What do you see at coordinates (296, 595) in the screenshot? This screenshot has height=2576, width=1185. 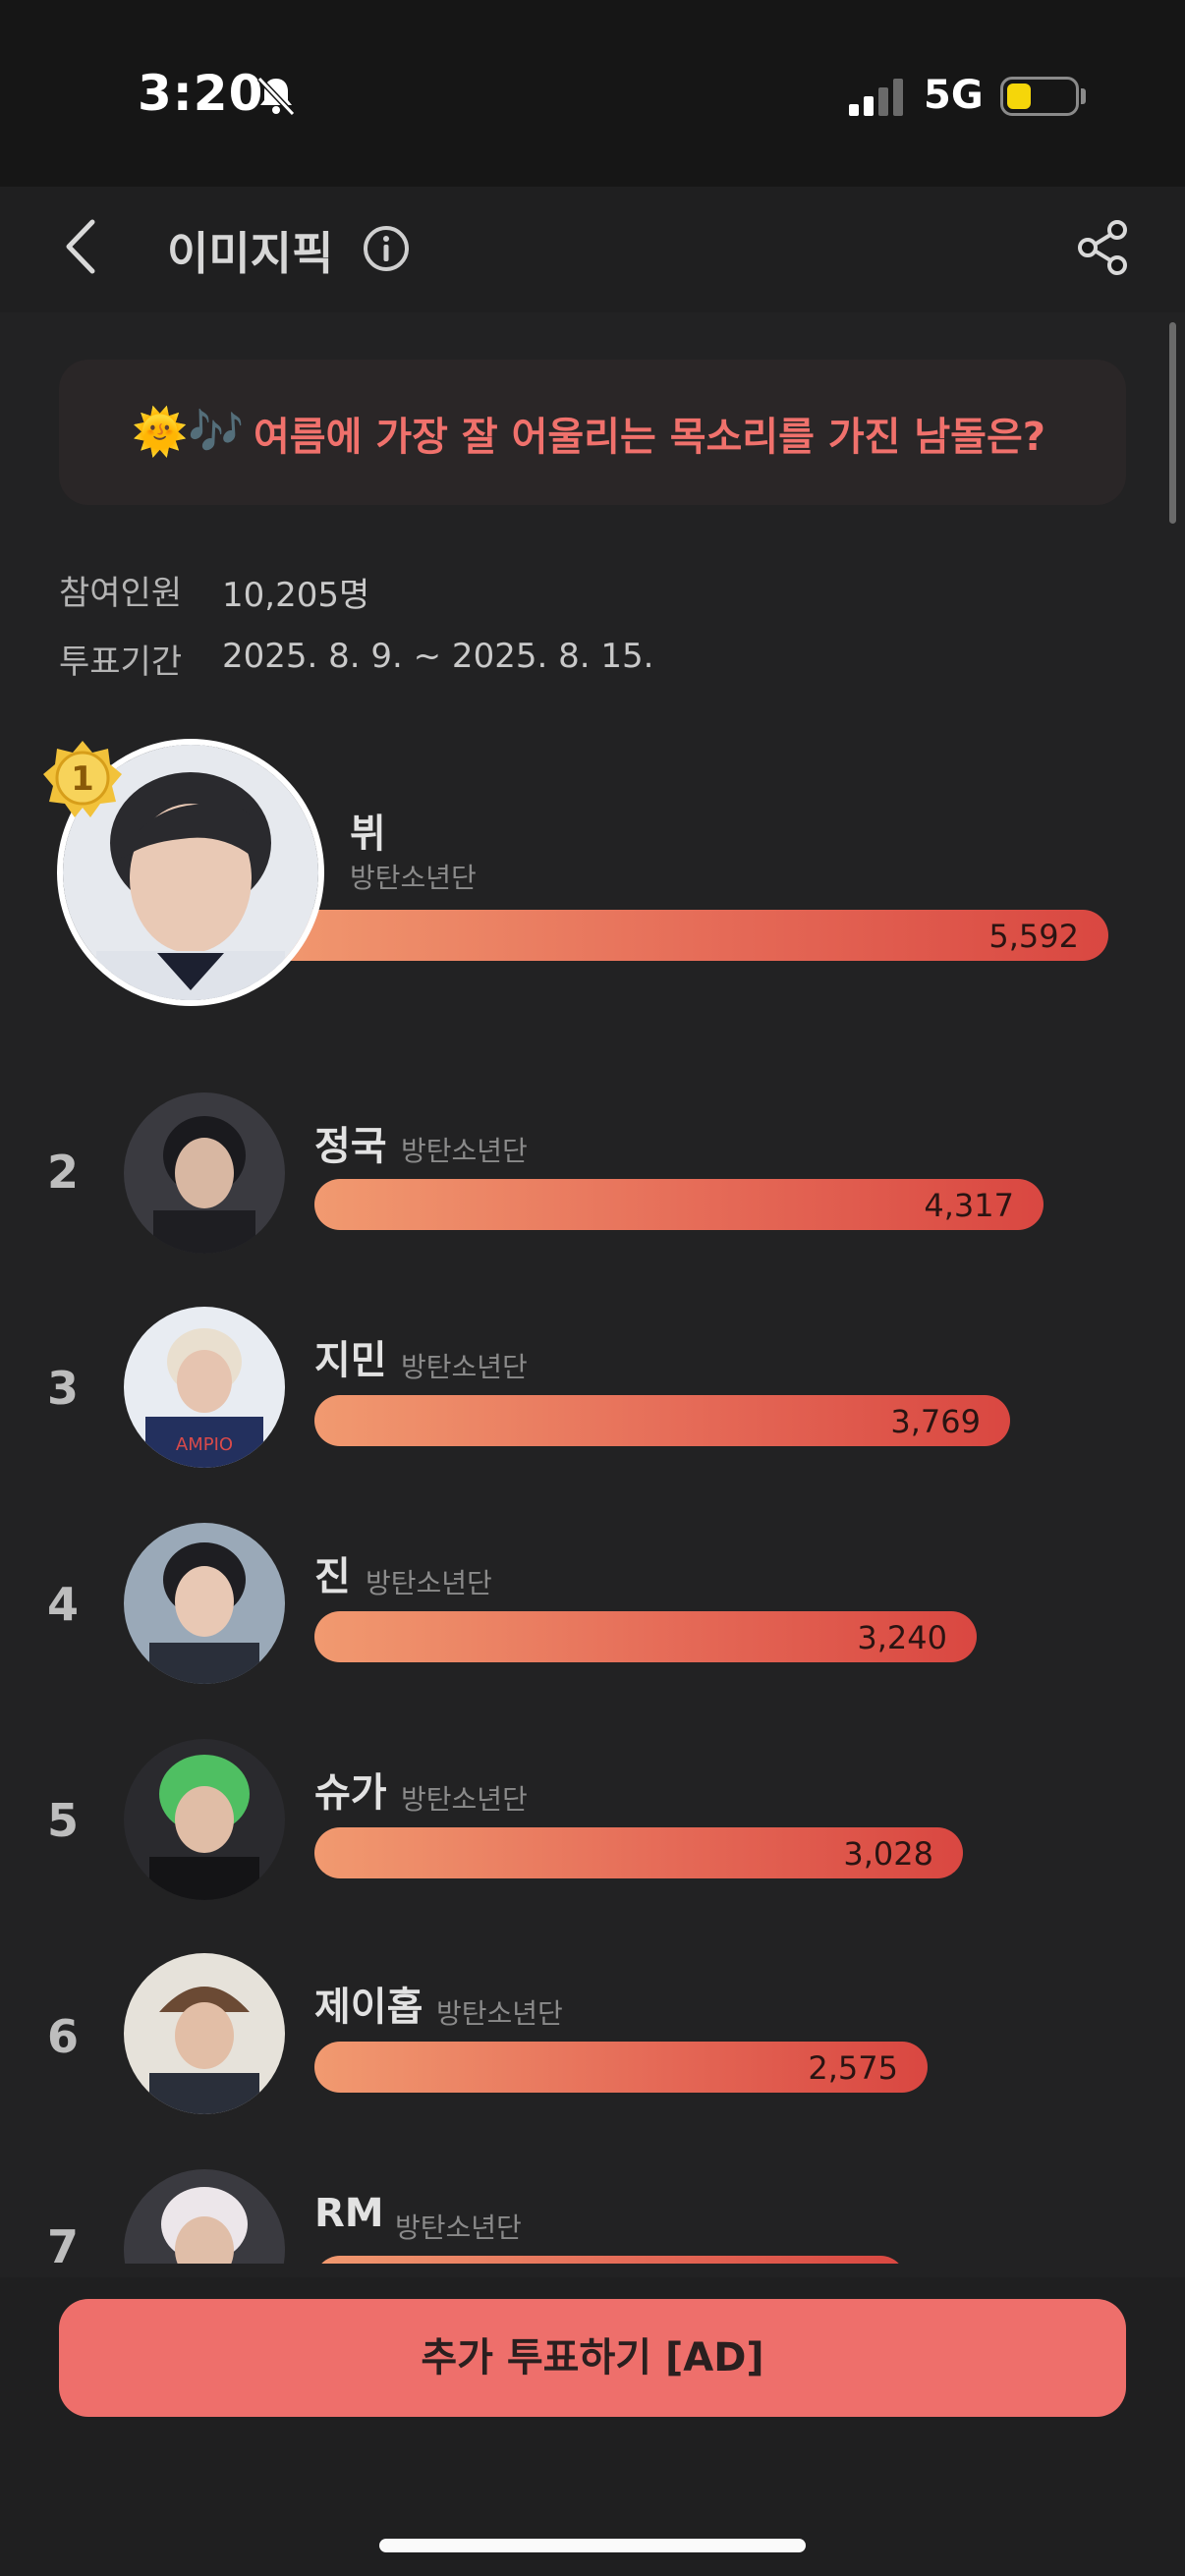 I see `participants-value: 10,205명` at bounding box center [296, 595].